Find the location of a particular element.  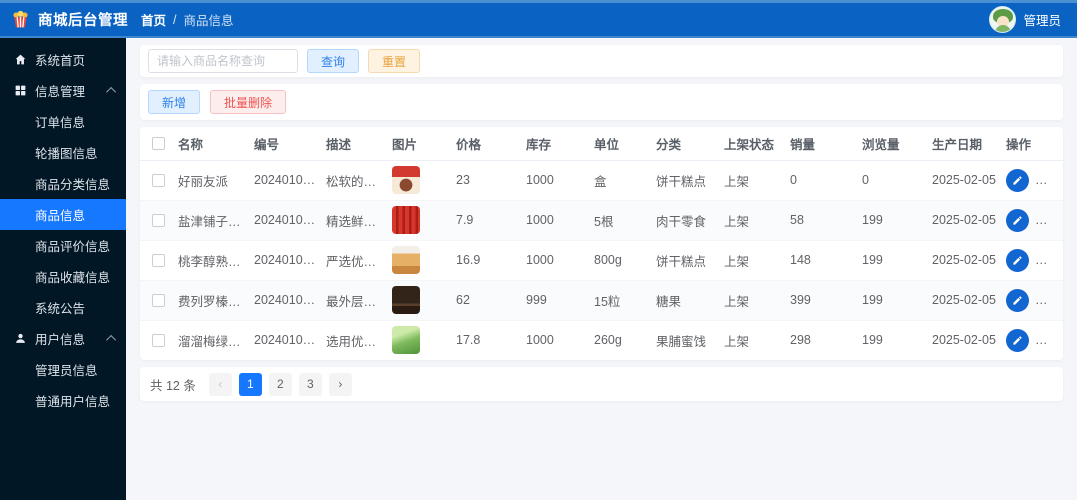

search-input is located at coordinates (223, 61).